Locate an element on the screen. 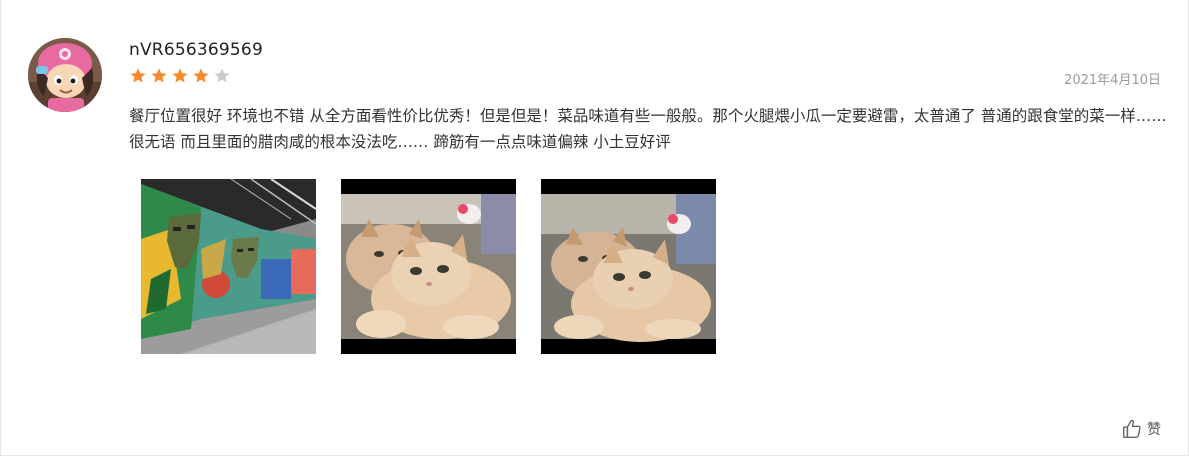  rating-stars is located at coordinates (180, 76).